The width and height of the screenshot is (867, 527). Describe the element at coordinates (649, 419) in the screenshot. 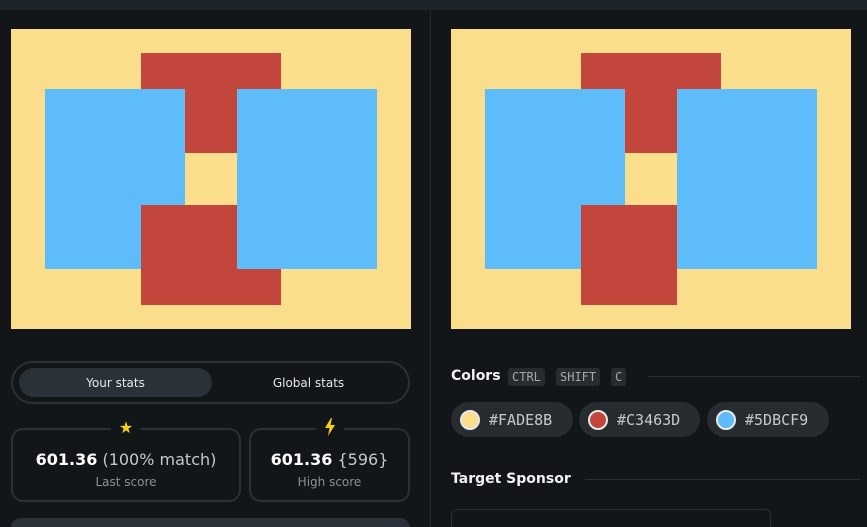

I see `color-hex: #C3463D` at that location.